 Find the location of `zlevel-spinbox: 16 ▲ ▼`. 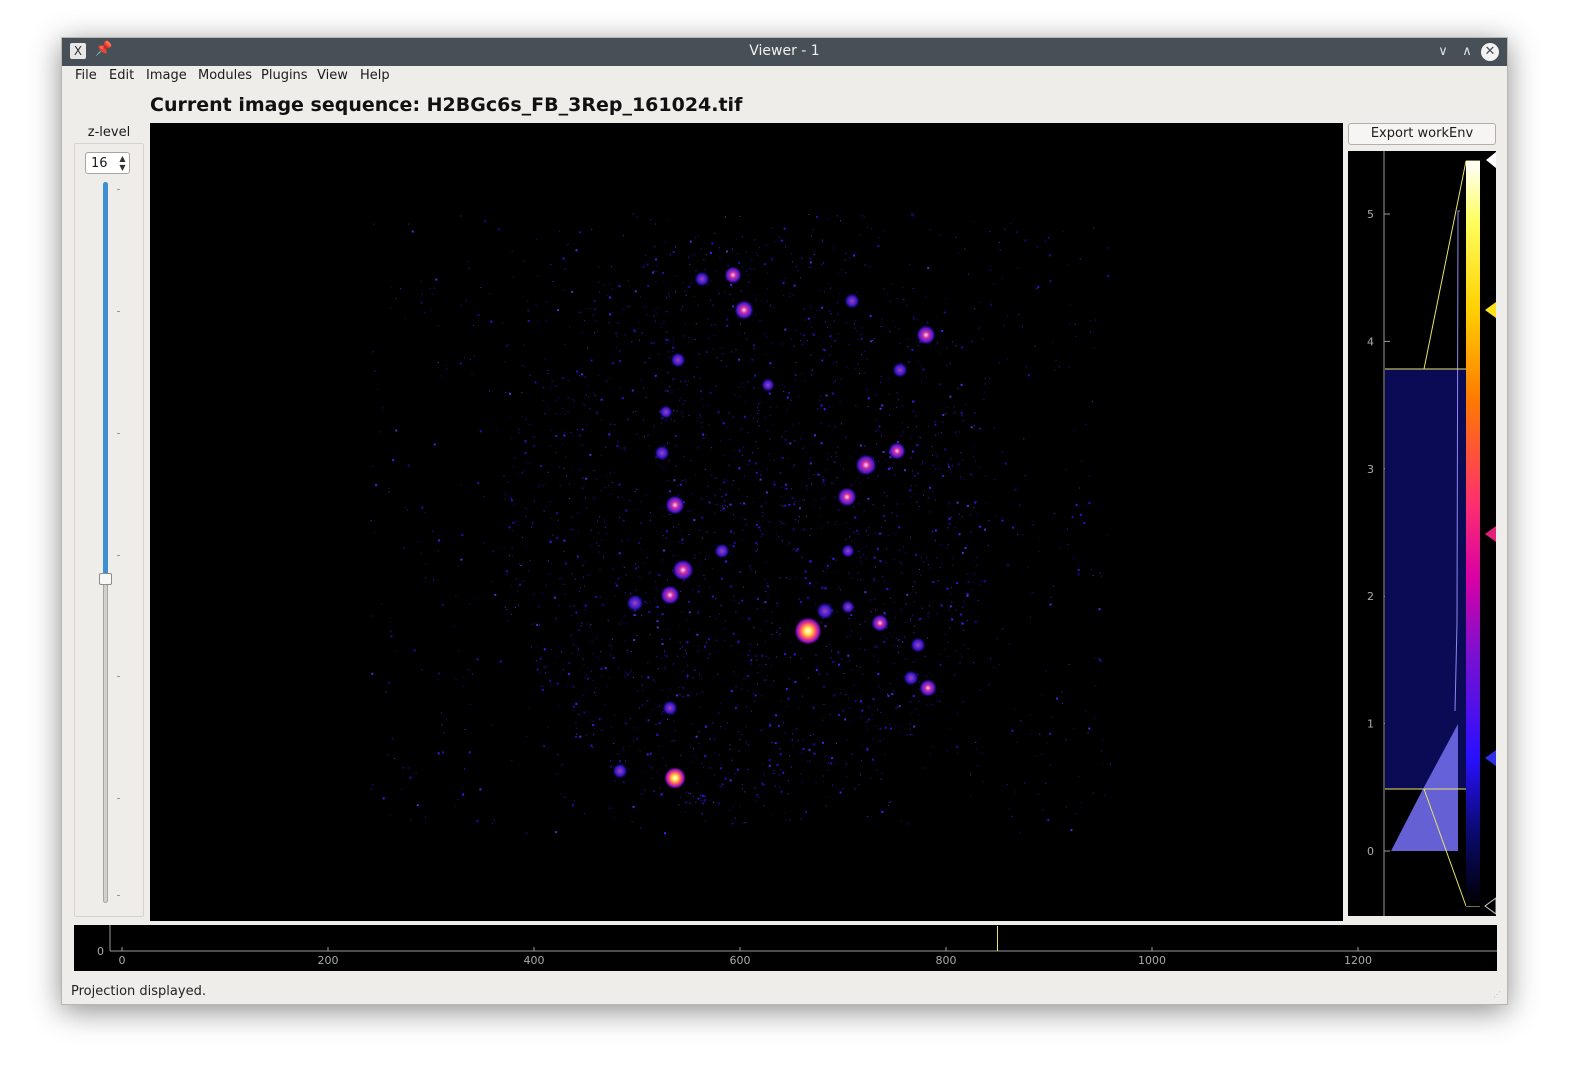

zlevel-spinbox: 16 ▲ ▼ is located at coordinates (107, 163).